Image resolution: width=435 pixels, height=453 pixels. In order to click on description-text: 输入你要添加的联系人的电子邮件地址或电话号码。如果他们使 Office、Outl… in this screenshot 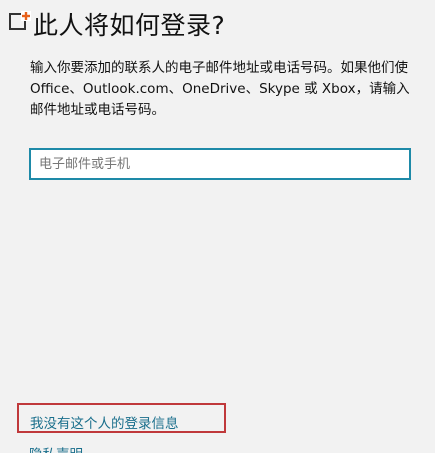, I will do `click(232, 89)`.